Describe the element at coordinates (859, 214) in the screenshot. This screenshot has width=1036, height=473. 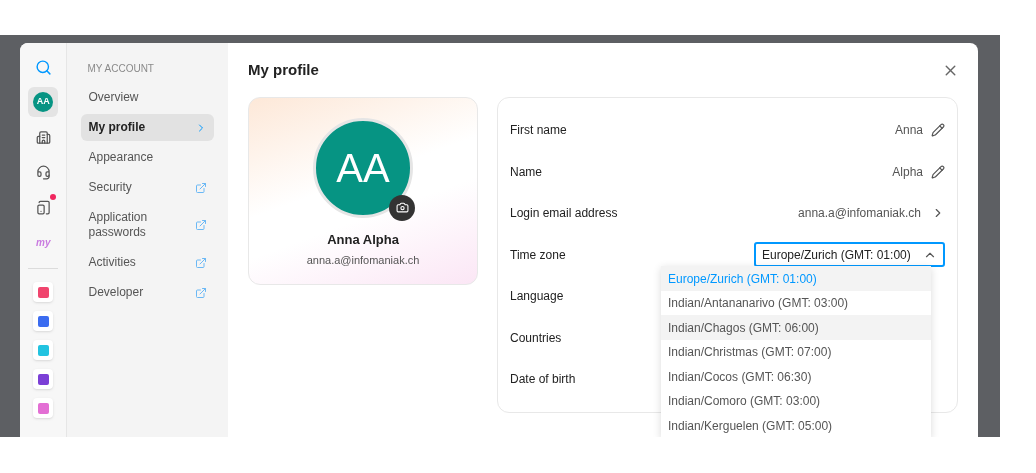
I see `field-value: anna.a@infomaniak.ch` at that location.